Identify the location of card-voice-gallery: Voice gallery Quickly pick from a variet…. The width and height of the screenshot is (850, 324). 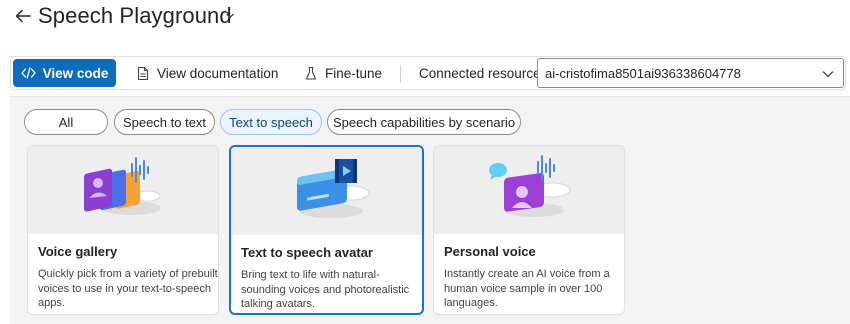
(123, 230).